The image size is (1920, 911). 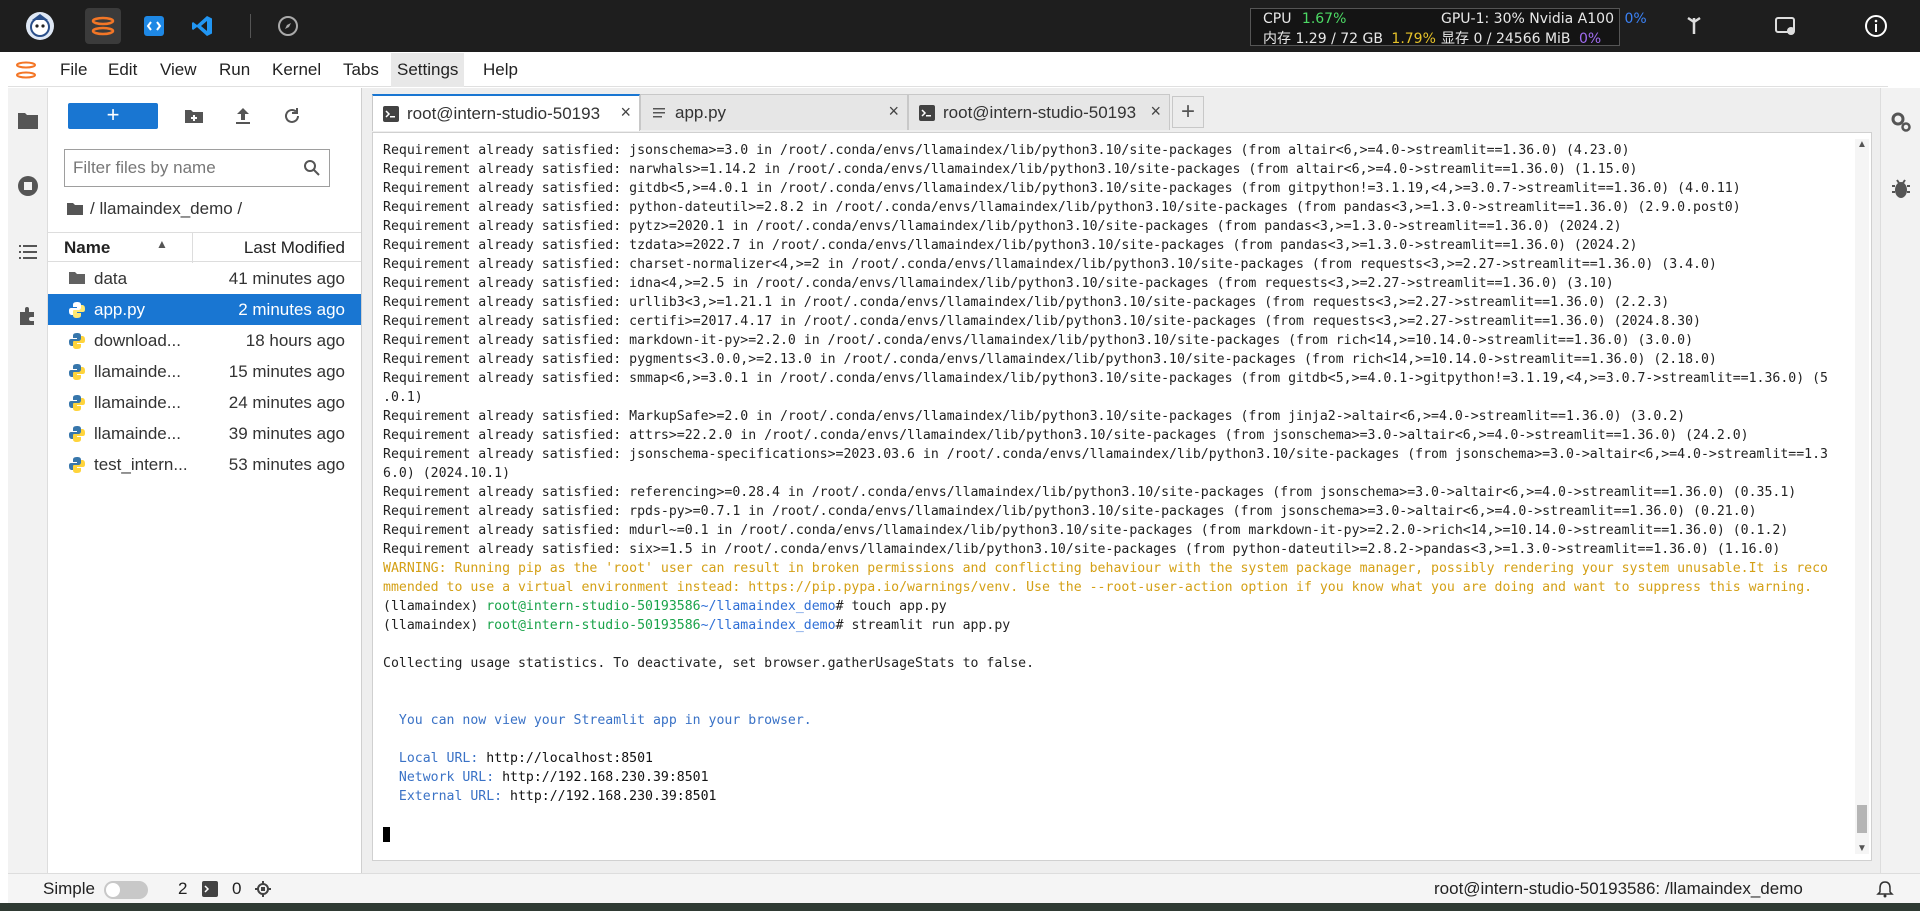 I want to click on new-launcher-button: +, so click(x=113, y=116).